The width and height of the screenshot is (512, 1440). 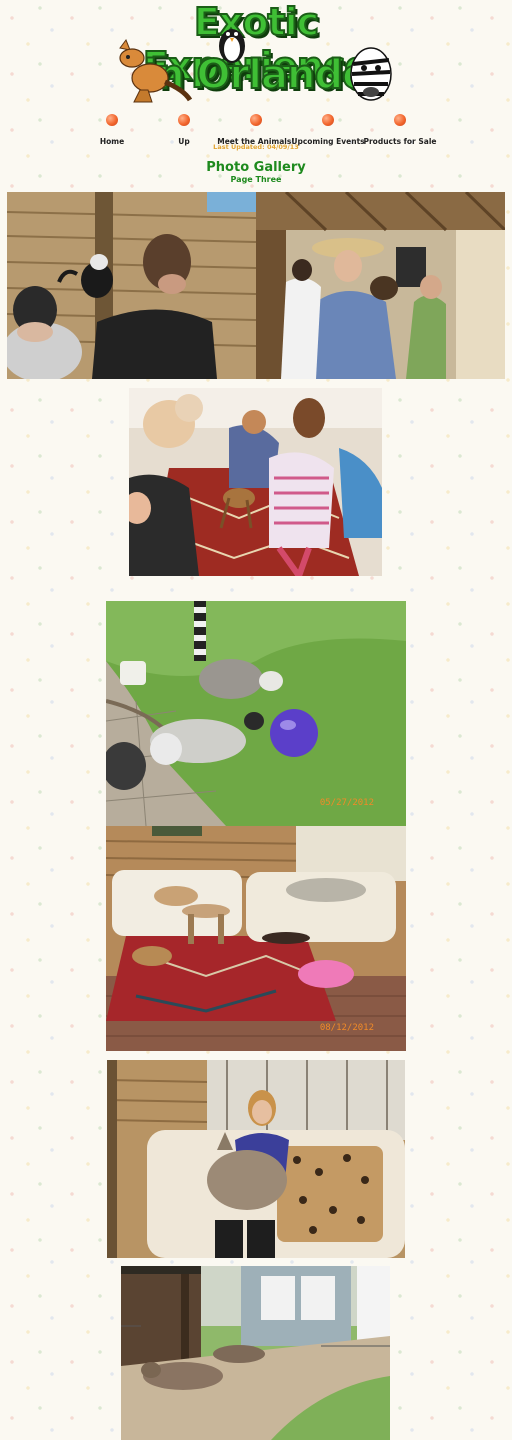 What do you see at coordinates (131, 285) in the screenshot?
I see `photo-lemur-porch` at bounding box center [131, 285].